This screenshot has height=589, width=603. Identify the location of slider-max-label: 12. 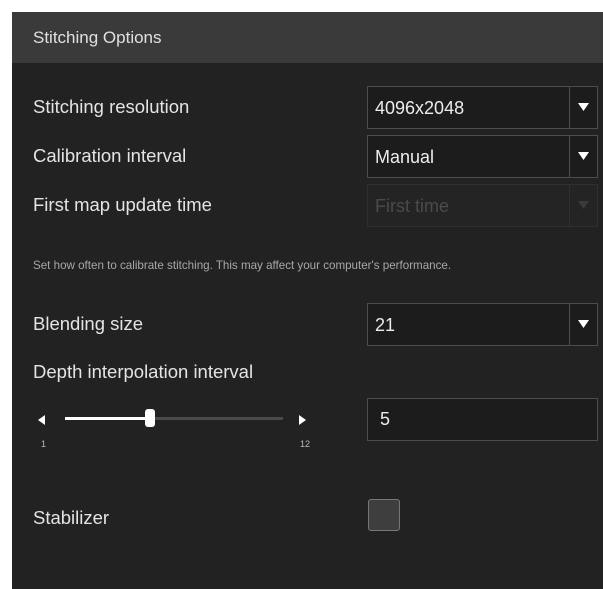
(305, 444).